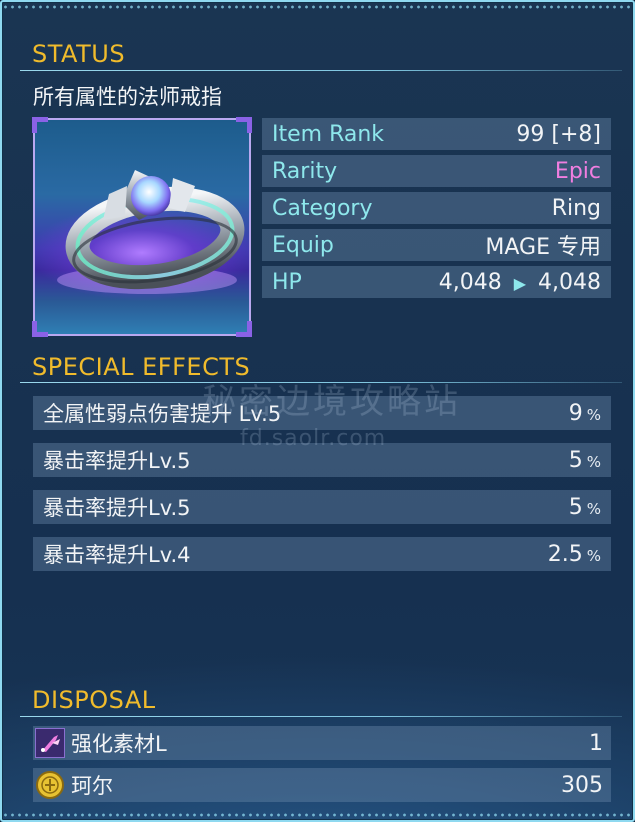 The height and width of the screenshot is (822, 635). I want to click on stat-row-category: Category Ring, so click(436, 208).